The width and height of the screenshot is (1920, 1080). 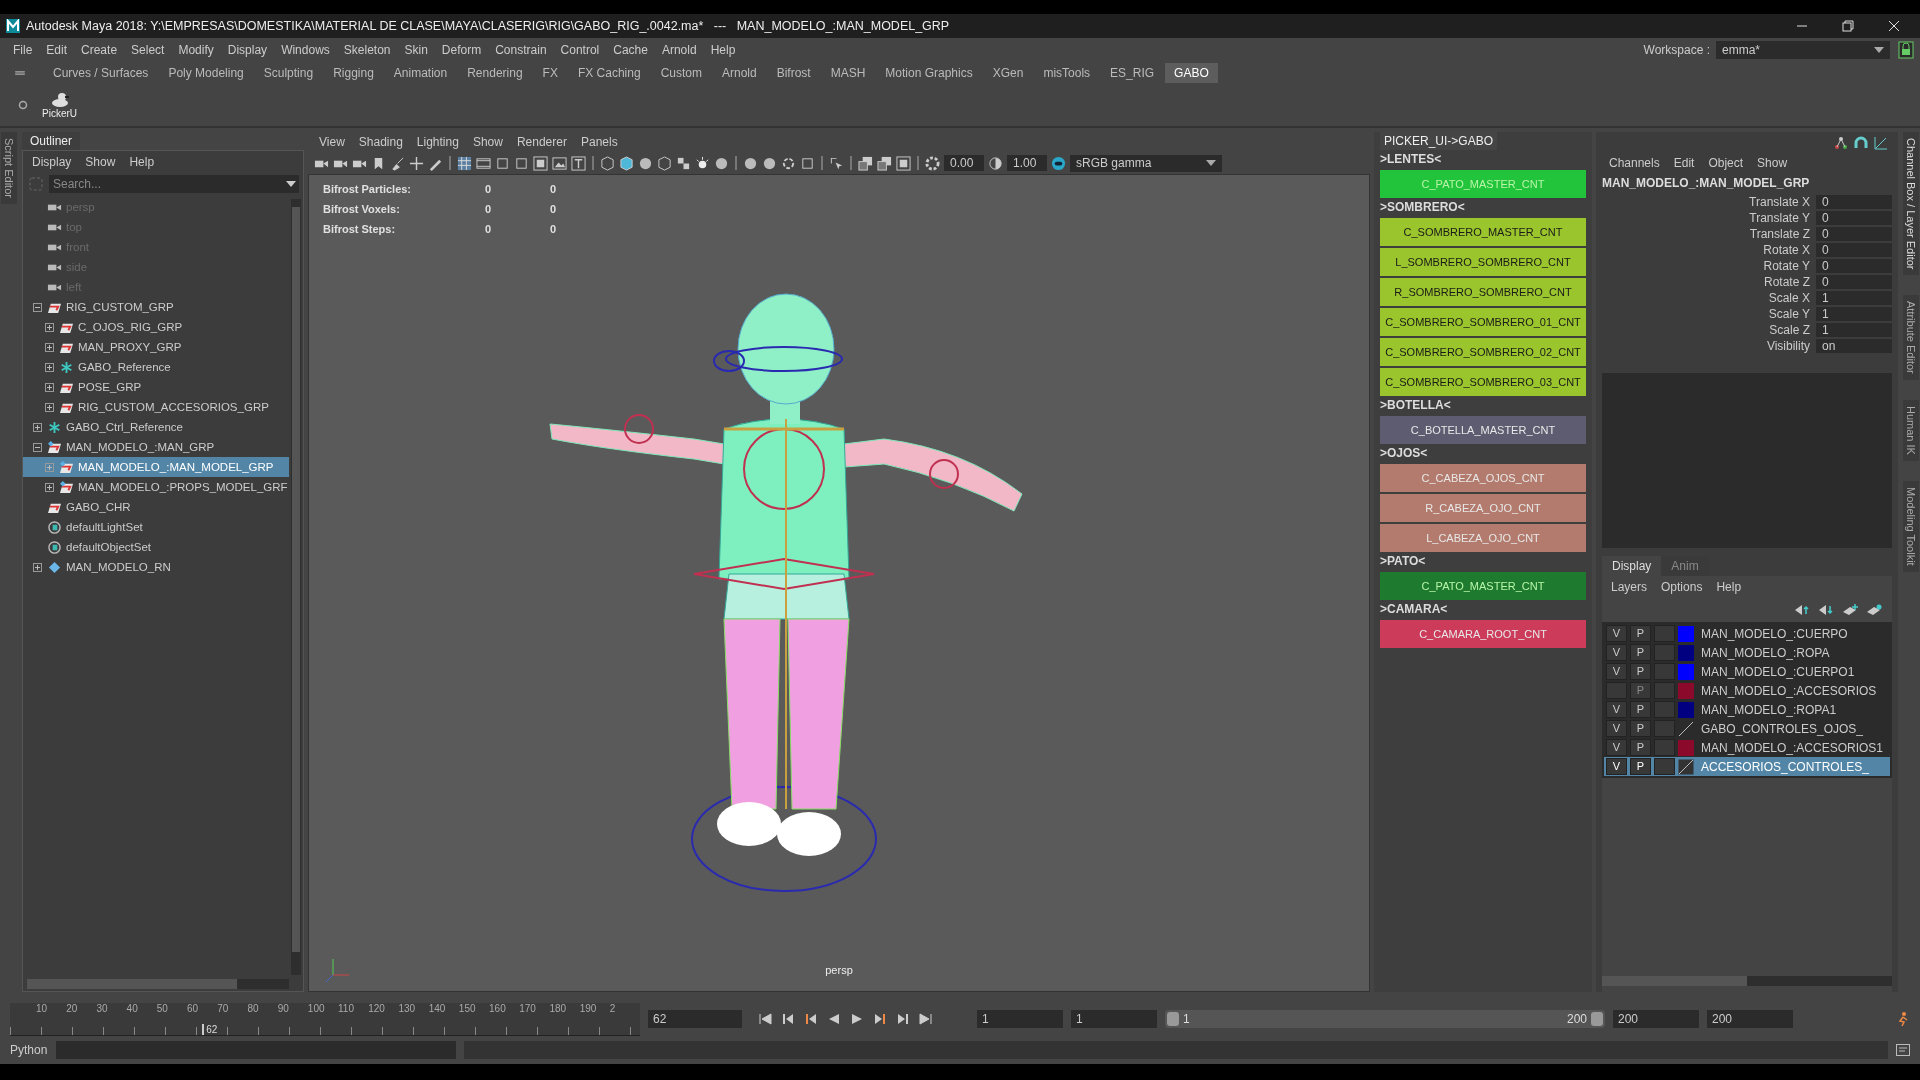 I want to click on shelf-tab: Animation, so click(x=420, y=73).